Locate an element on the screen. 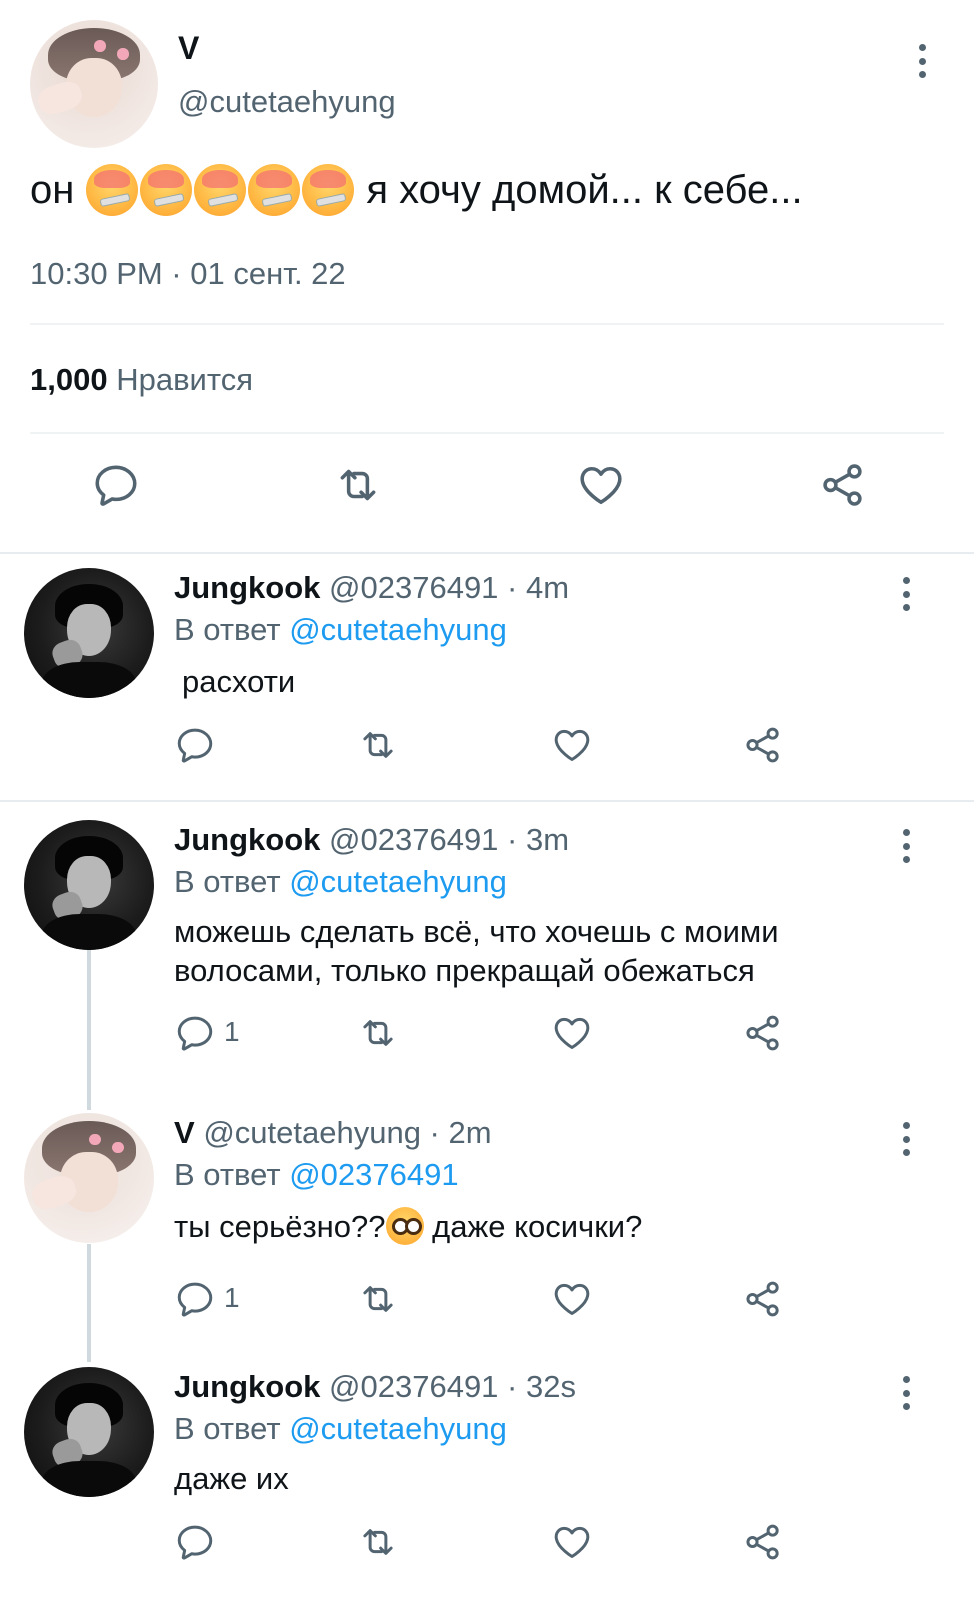  author-handle: @cutetaehyung is located at coordinates (287, 102).